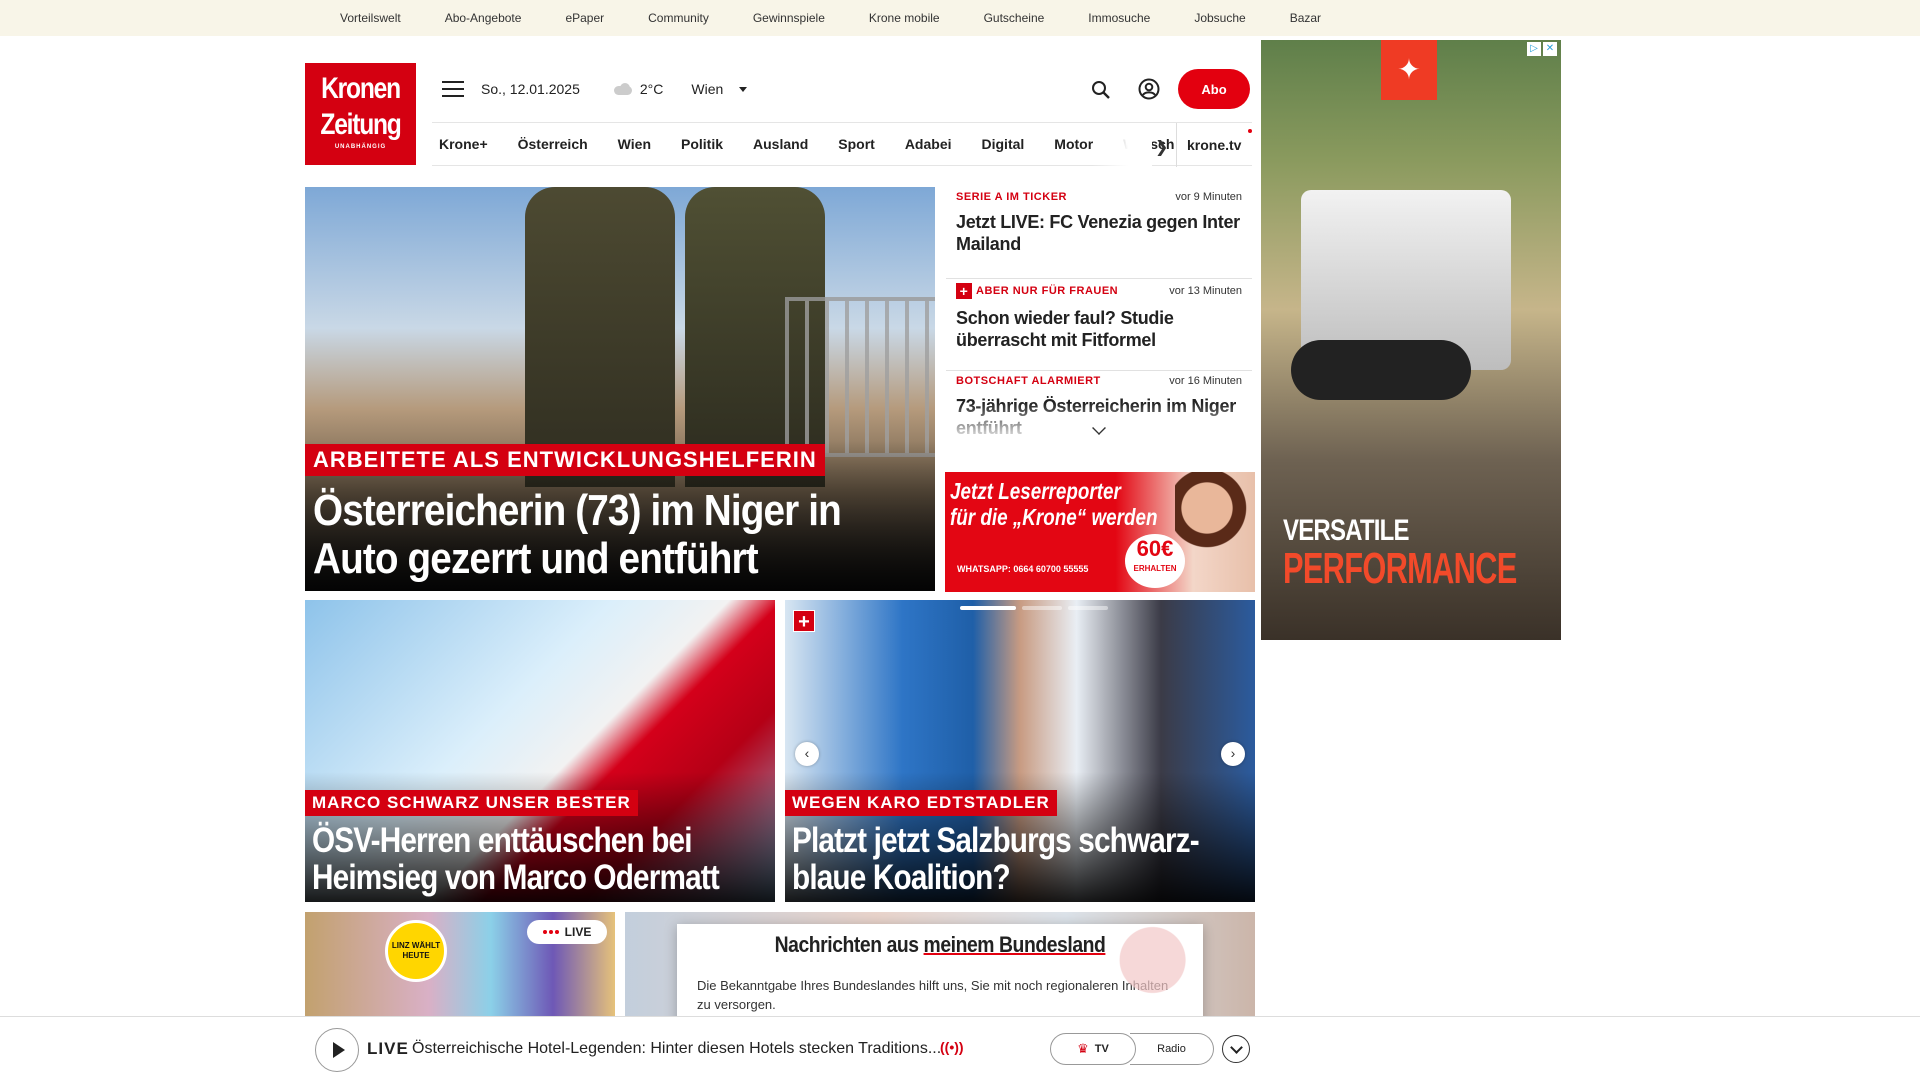  I want to click on ad-info-icon: ▷, so click(1534, 49).